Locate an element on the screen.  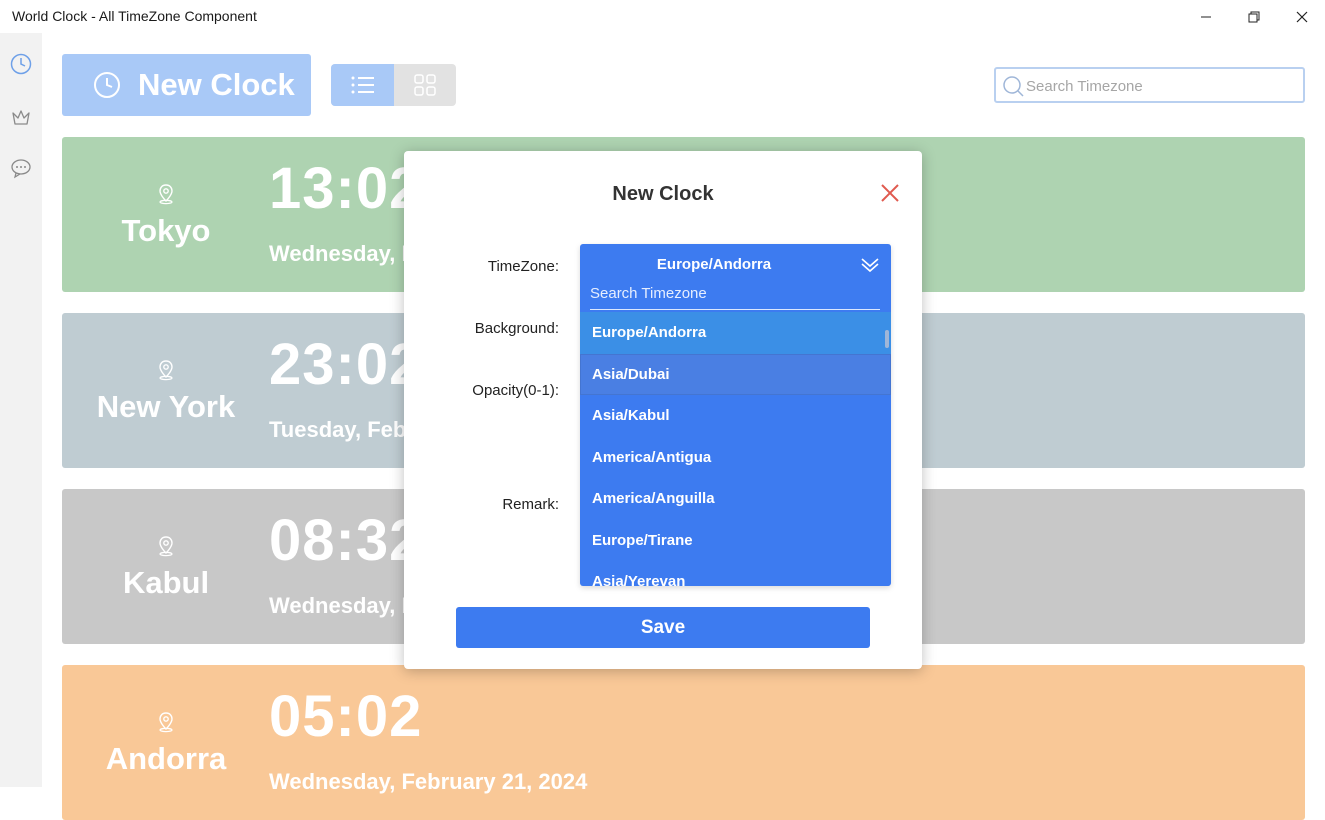
clock-date: Wednesday, February 21, 2024 is located at coordinates (428, 781).